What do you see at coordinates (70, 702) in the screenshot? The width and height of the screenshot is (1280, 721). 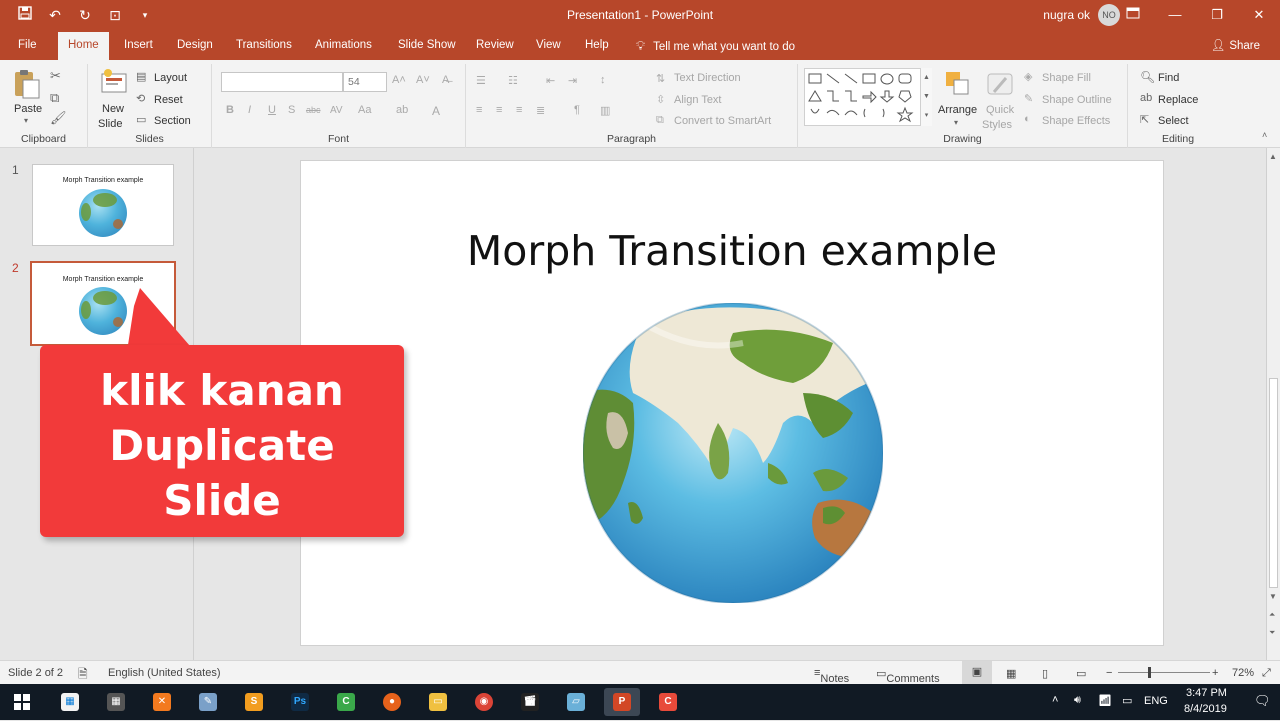 I see `store-icon: ▦` at bounding box center [70, 702].